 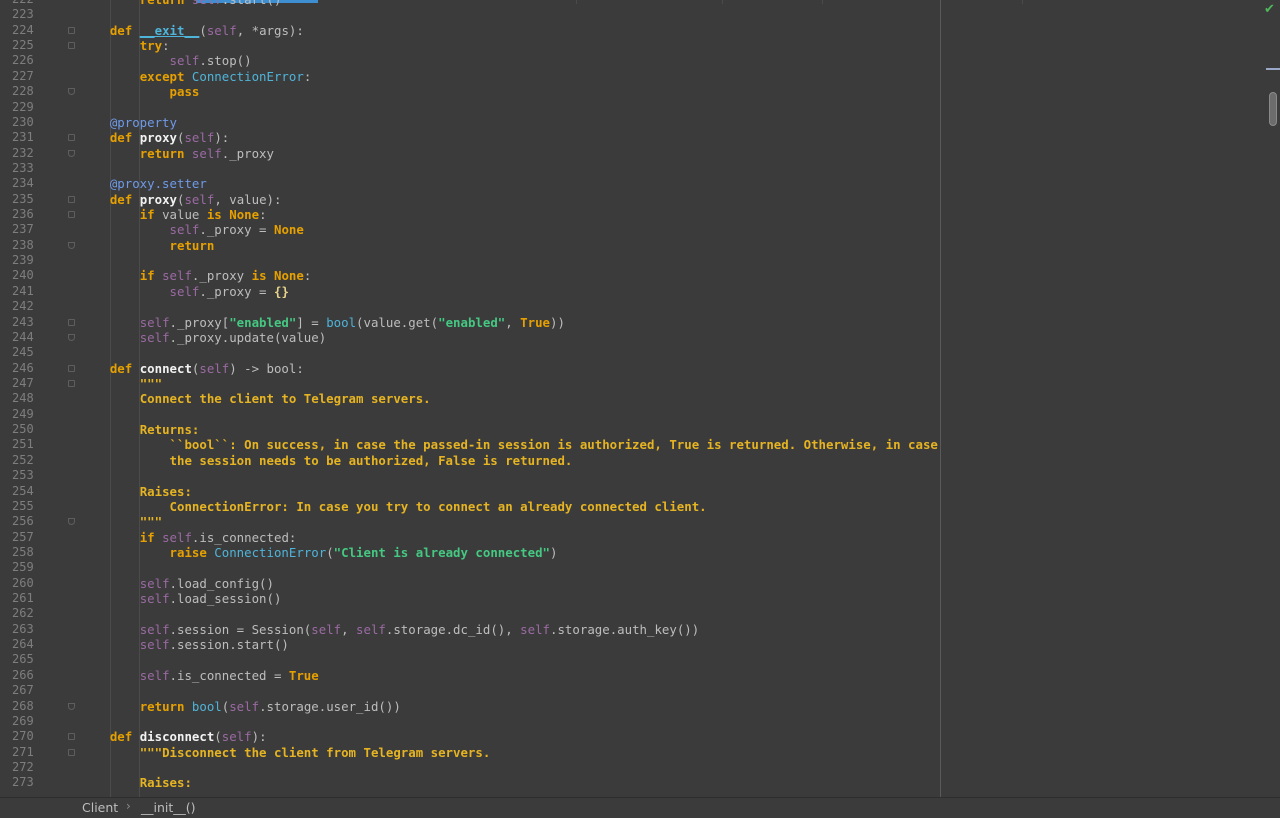 What do you see at coordinates (1271, 9) in the screenshot?
I see `inspection-ok-check-icon: ✔` at bounding box center [1271, 9].